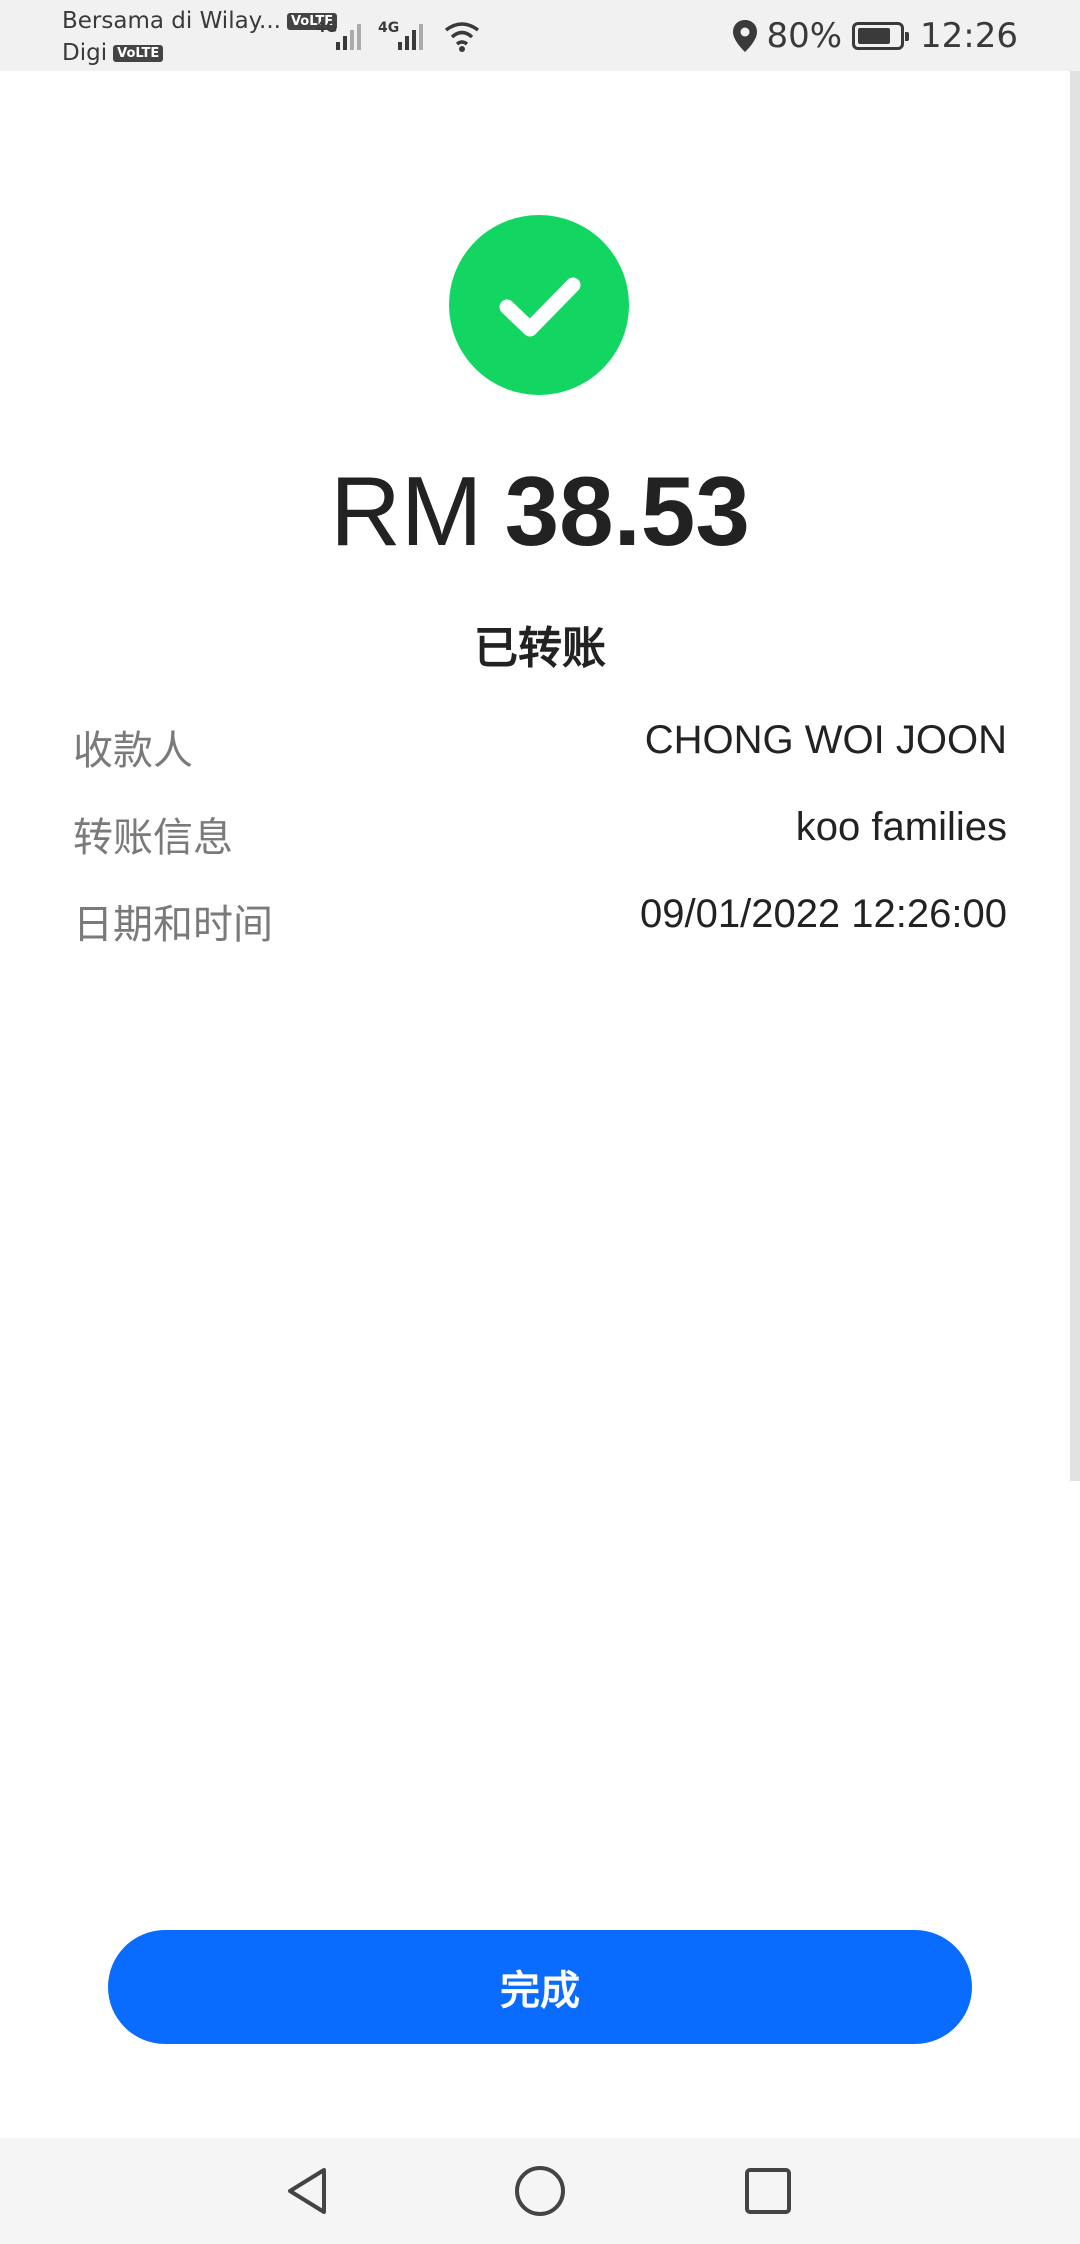 Image resolution: width=1080 pixels, height=2244 pixels. Describe the element at coordinates (627, 511) in the screenshot. I see `amount-value: 38.53` at that location.